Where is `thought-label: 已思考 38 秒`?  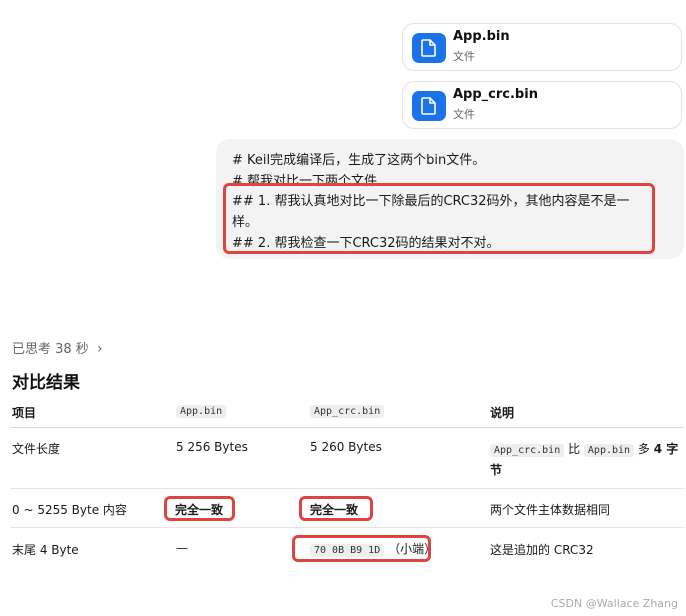
thought-label: 已思考 38 秒 is located at coordinates (50, 349).